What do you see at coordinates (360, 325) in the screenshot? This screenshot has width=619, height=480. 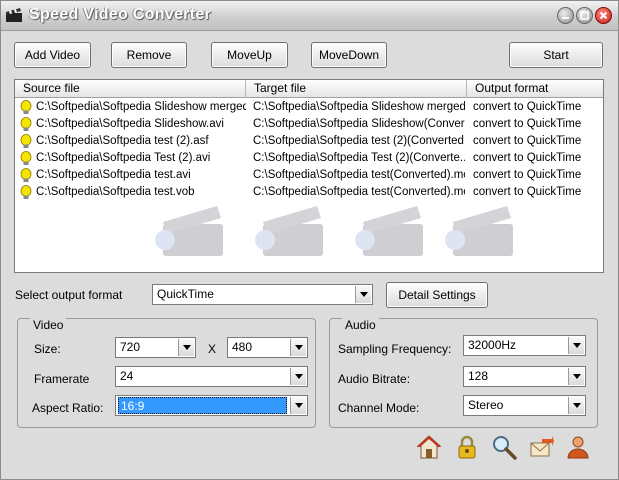 I see `audio-group-title: Audio` at bounding box center [360, 325].